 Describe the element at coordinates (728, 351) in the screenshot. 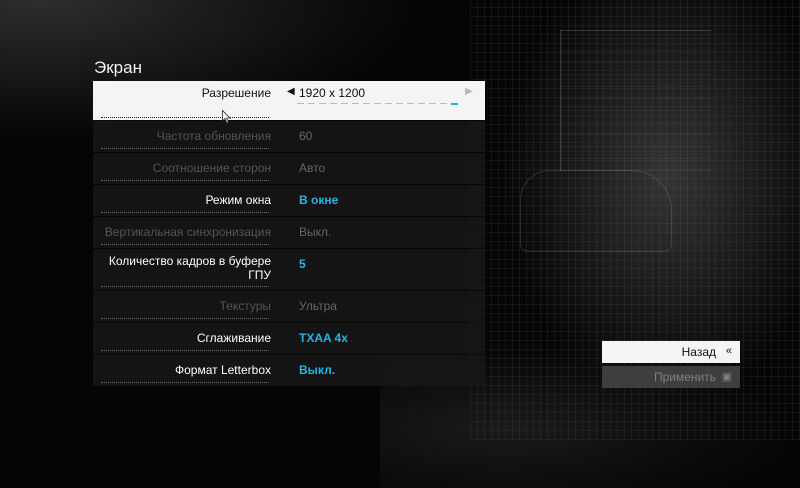

I see `double-chevron-left-icon: «` at that location.